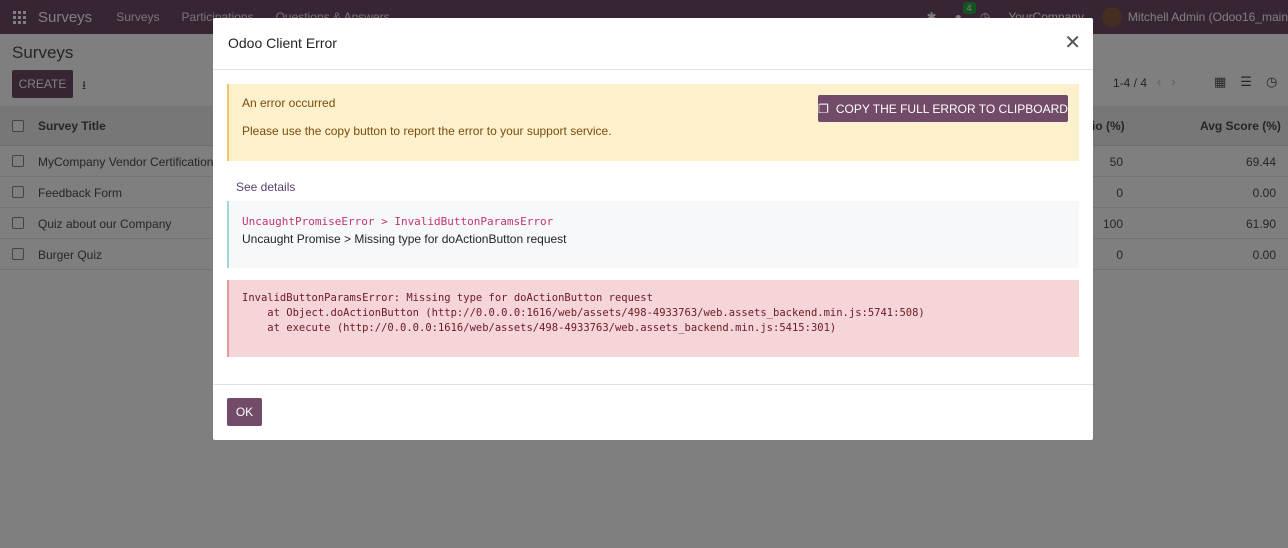 The image size is (1288, 548). Describe the element at coordinates (823, 108) in the screenshot. I see `copy-icon: ❐` at that location.